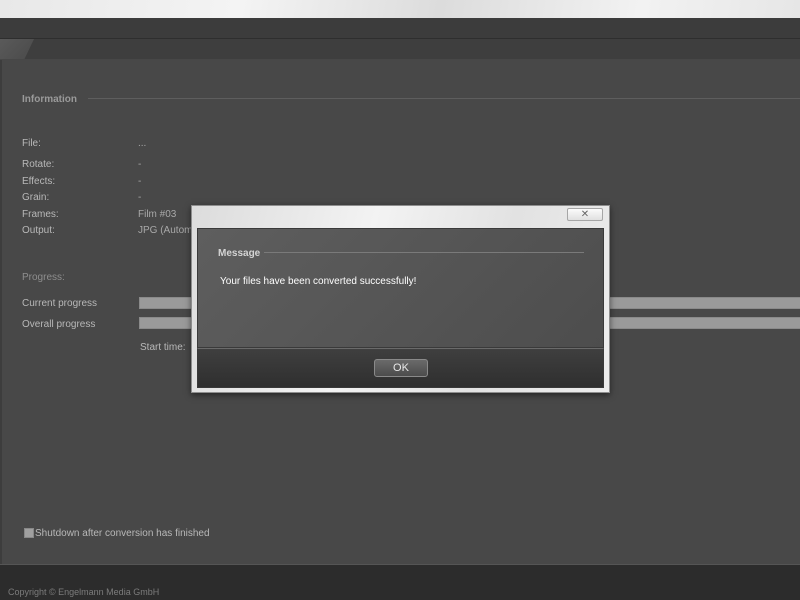  Describe the element at coordinates (31, 143) in the screenshot. I see `file-label: File:` at that location.